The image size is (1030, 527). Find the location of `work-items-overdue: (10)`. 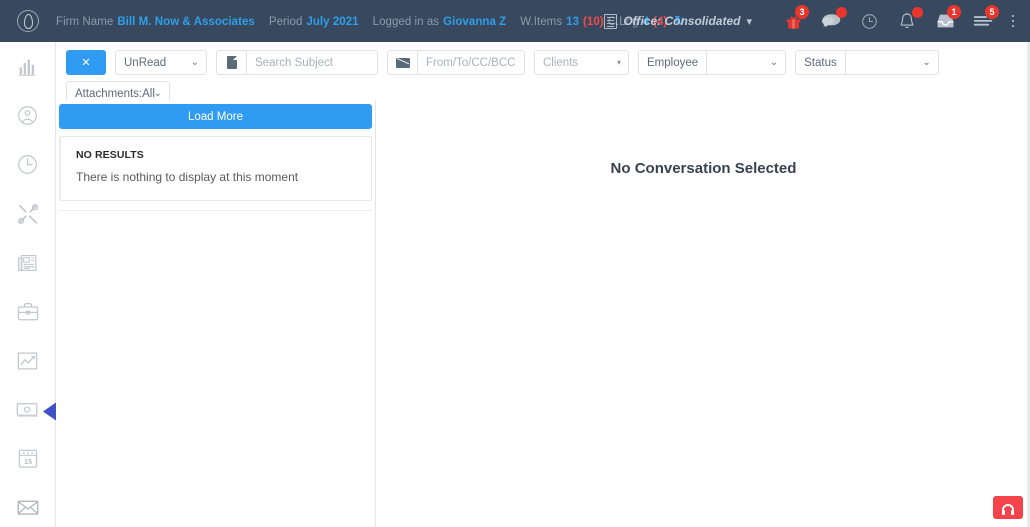

work-items-overdue: (10) is located at coordinates (593, 22).